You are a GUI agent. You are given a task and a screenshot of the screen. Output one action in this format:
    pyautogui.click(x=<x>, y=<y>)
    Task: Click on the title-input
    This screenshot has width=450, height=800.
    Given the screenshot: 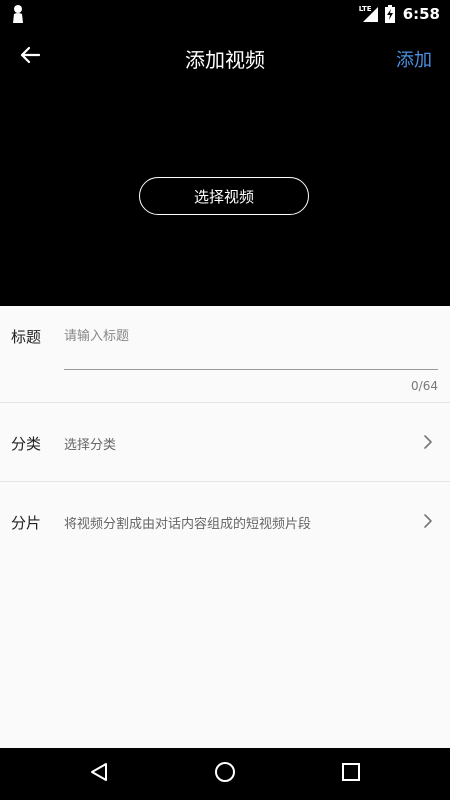 What is the action you would take?
    pyautogui.click(x=251, y=336)
    